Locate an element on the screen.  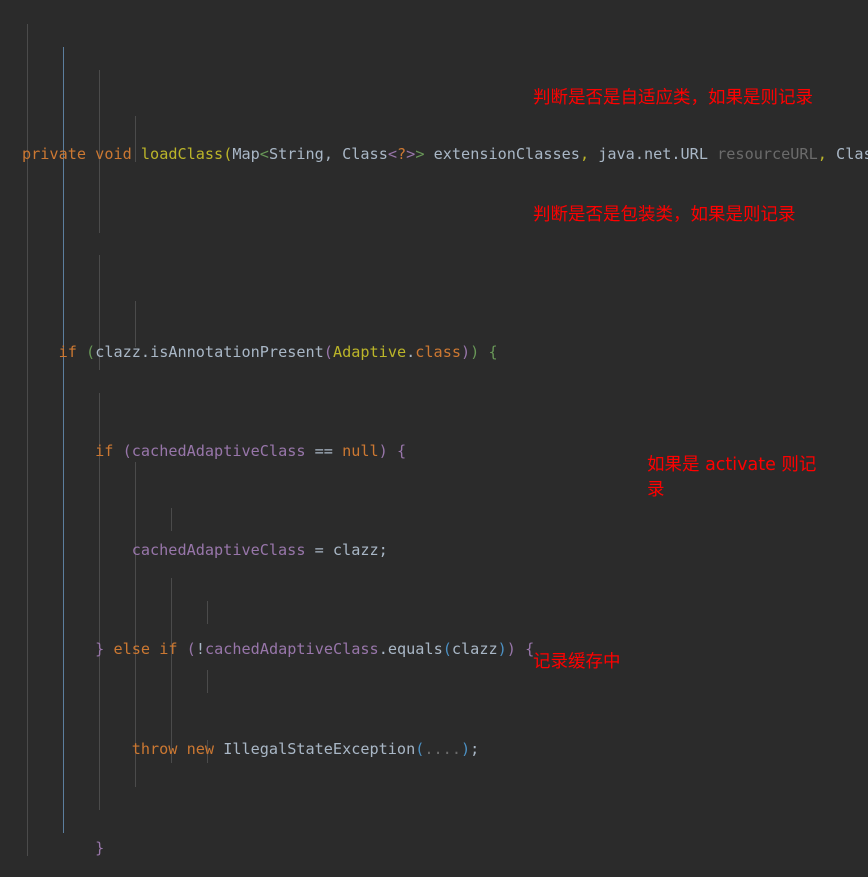
token-type-class-2: Class is located at coordinates (852, 154).